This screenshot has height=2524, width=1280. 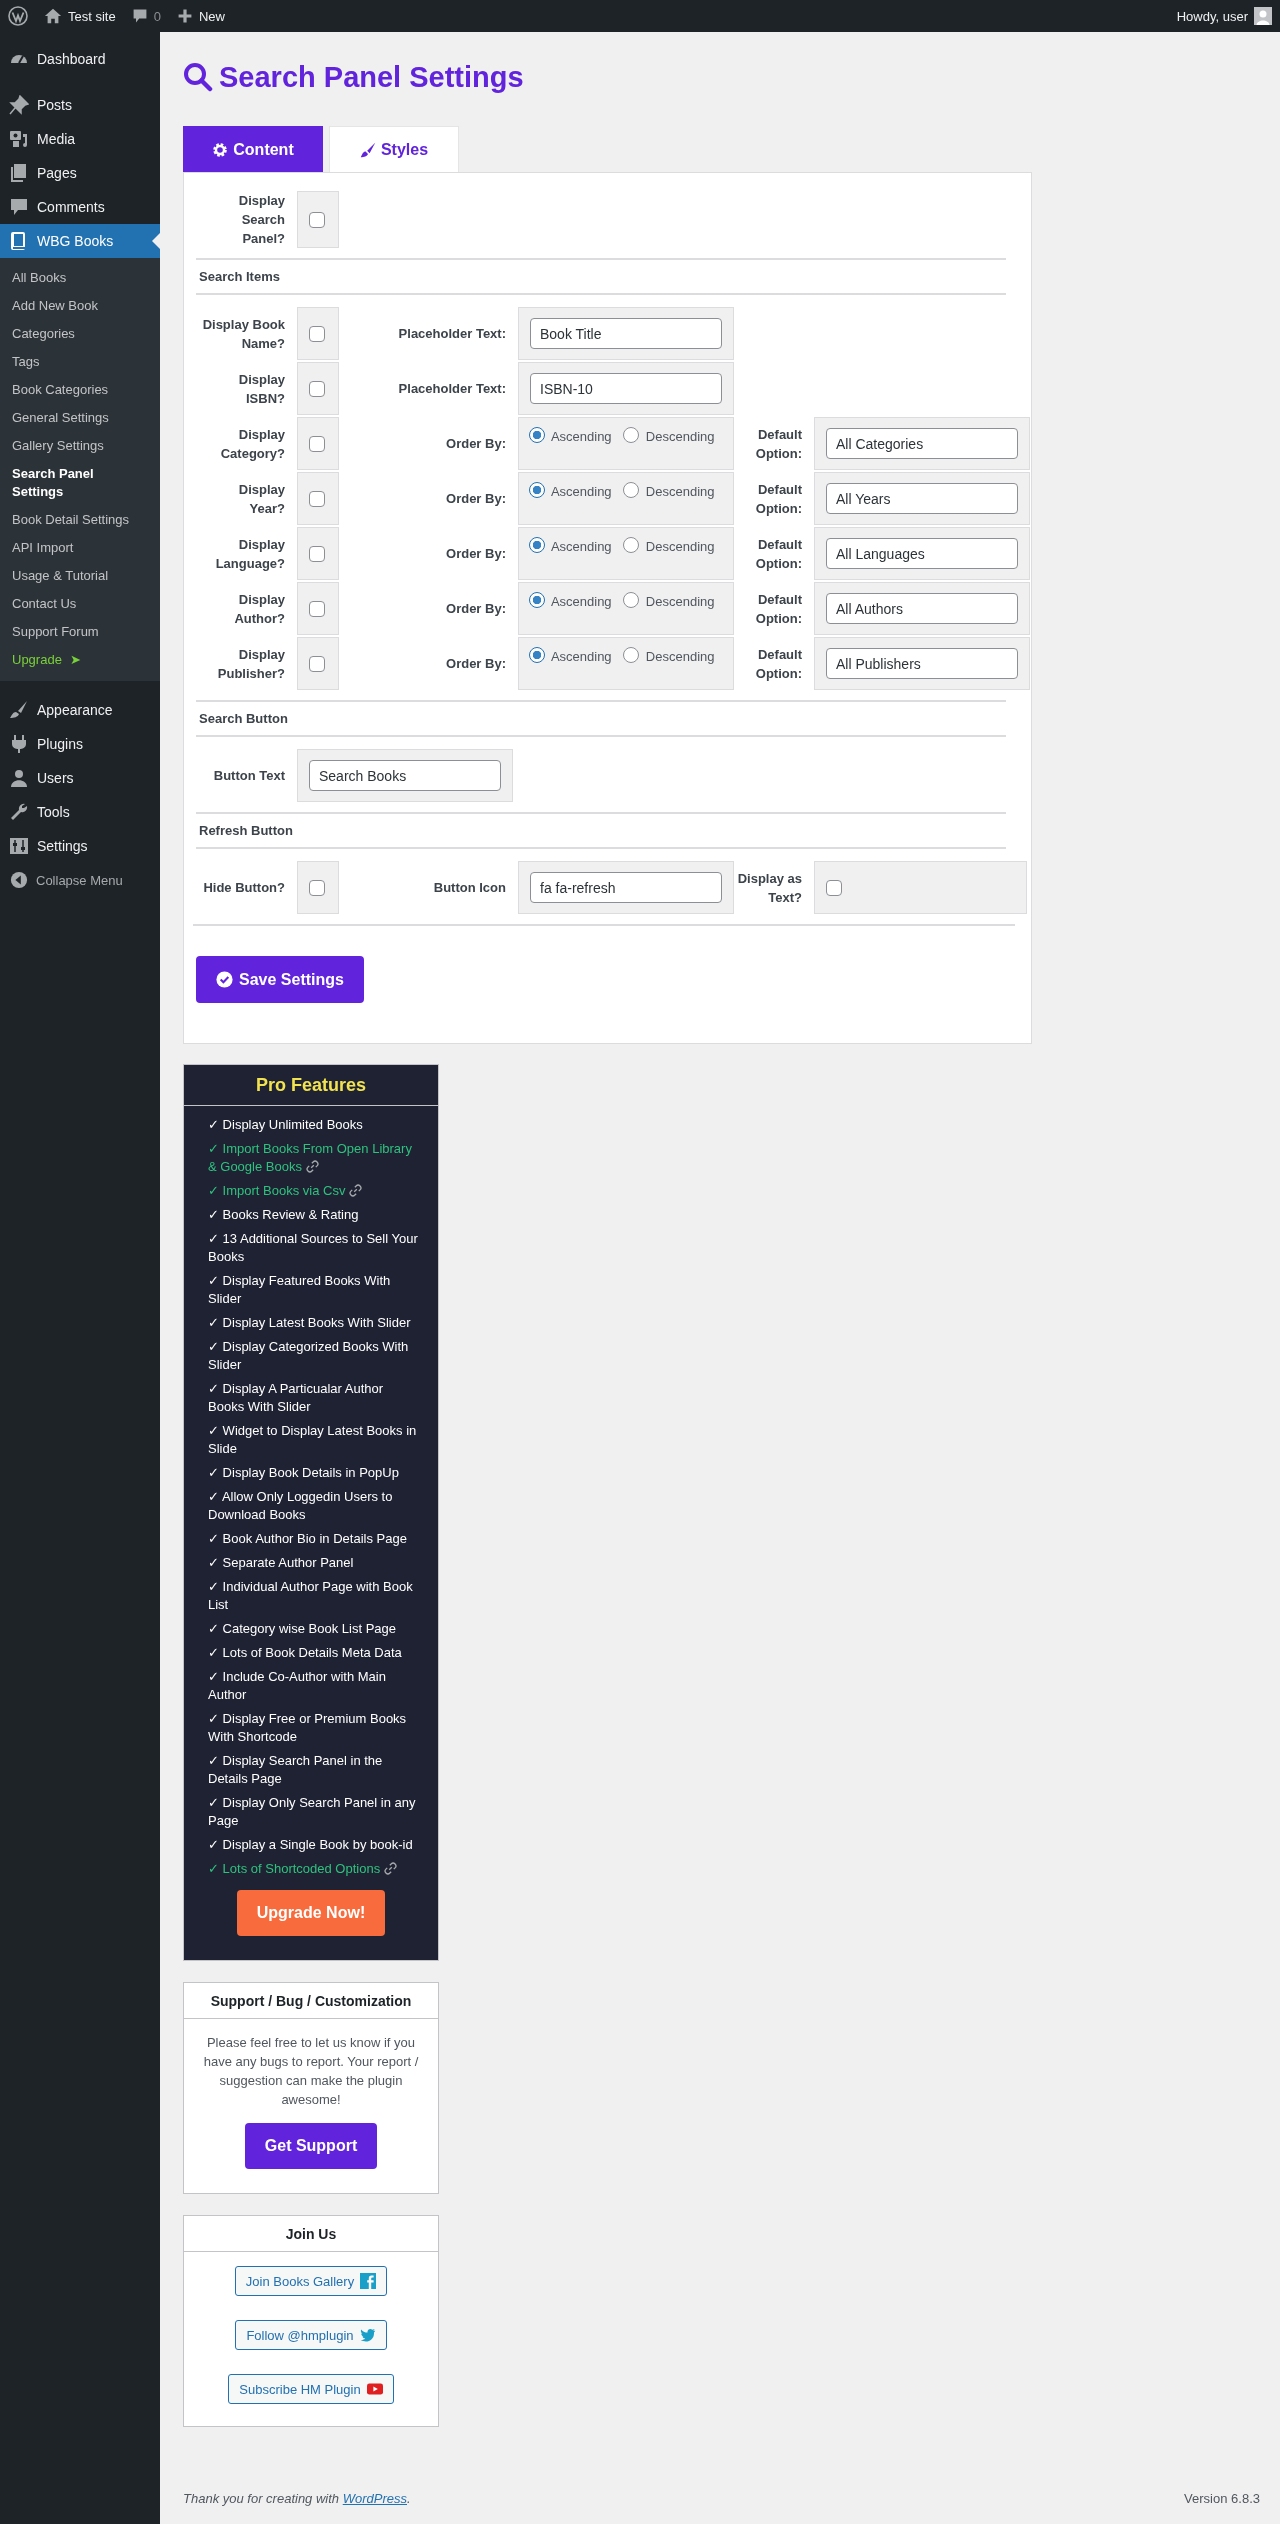 I want to click on submenu-item: Gallery Settings, so click(x=80, y=446).